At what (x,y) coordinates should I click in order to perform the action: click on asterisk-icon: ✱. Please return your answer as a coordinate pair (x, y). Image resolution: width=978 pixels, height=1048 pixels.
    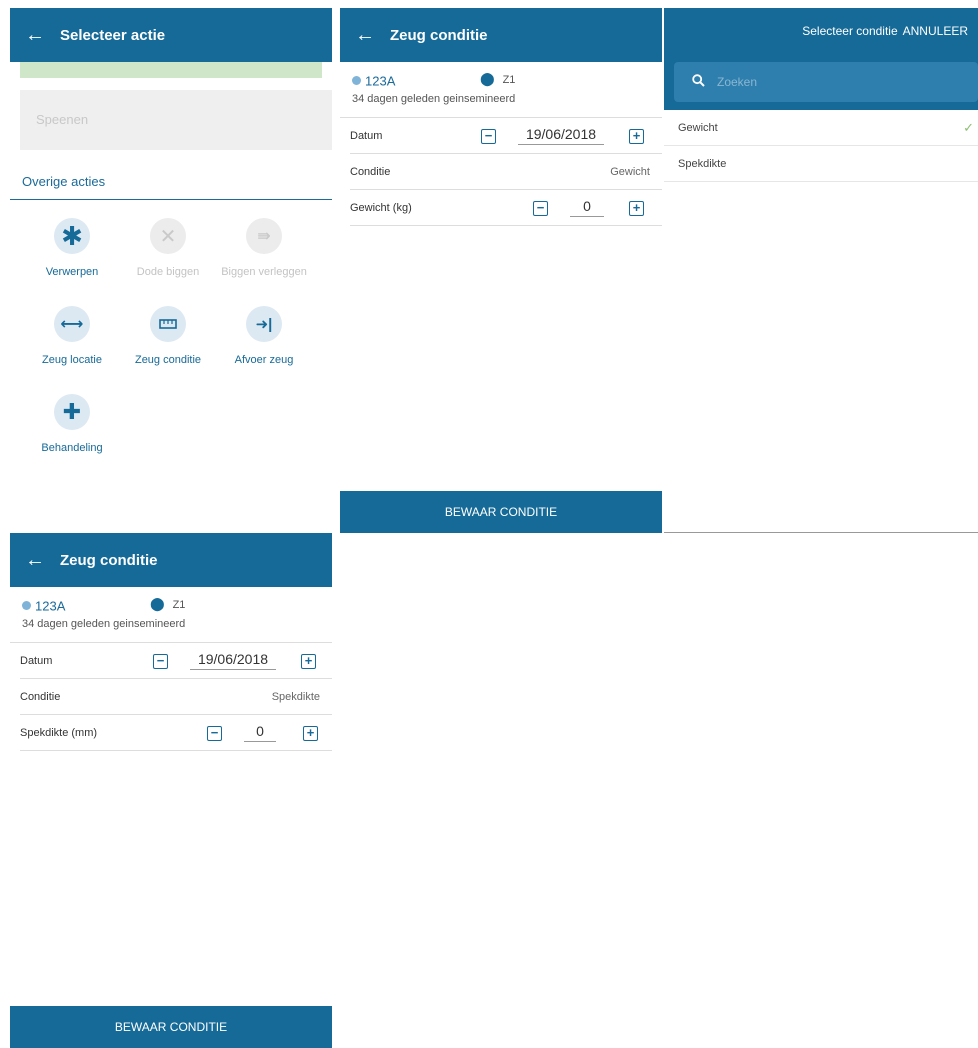
    Looking at the image, I should click on (72, 236).